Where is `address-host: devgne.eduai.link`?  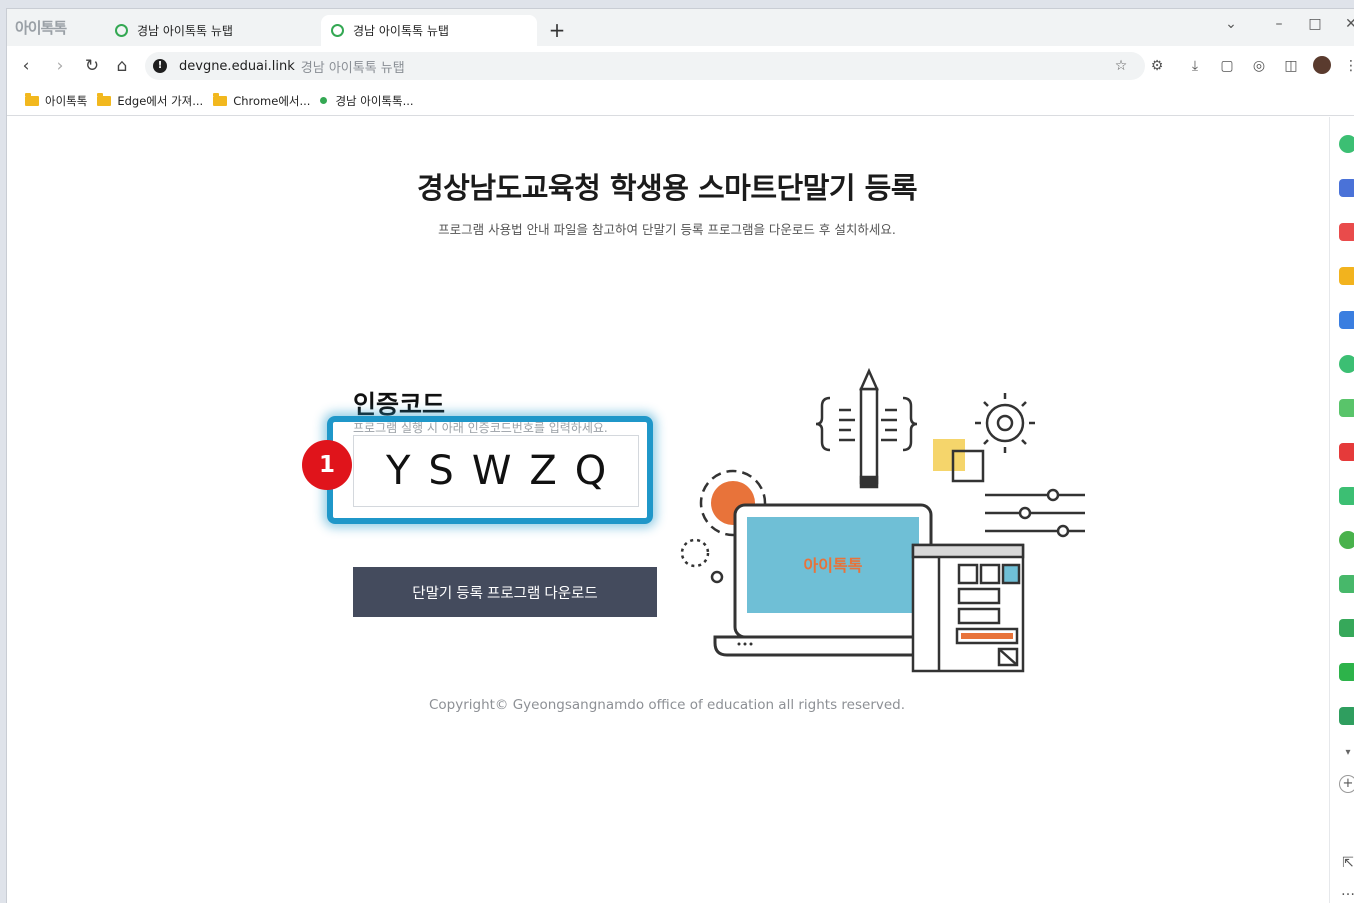
address-host: devgne.eduai.link is located at coordinates (237, 66).